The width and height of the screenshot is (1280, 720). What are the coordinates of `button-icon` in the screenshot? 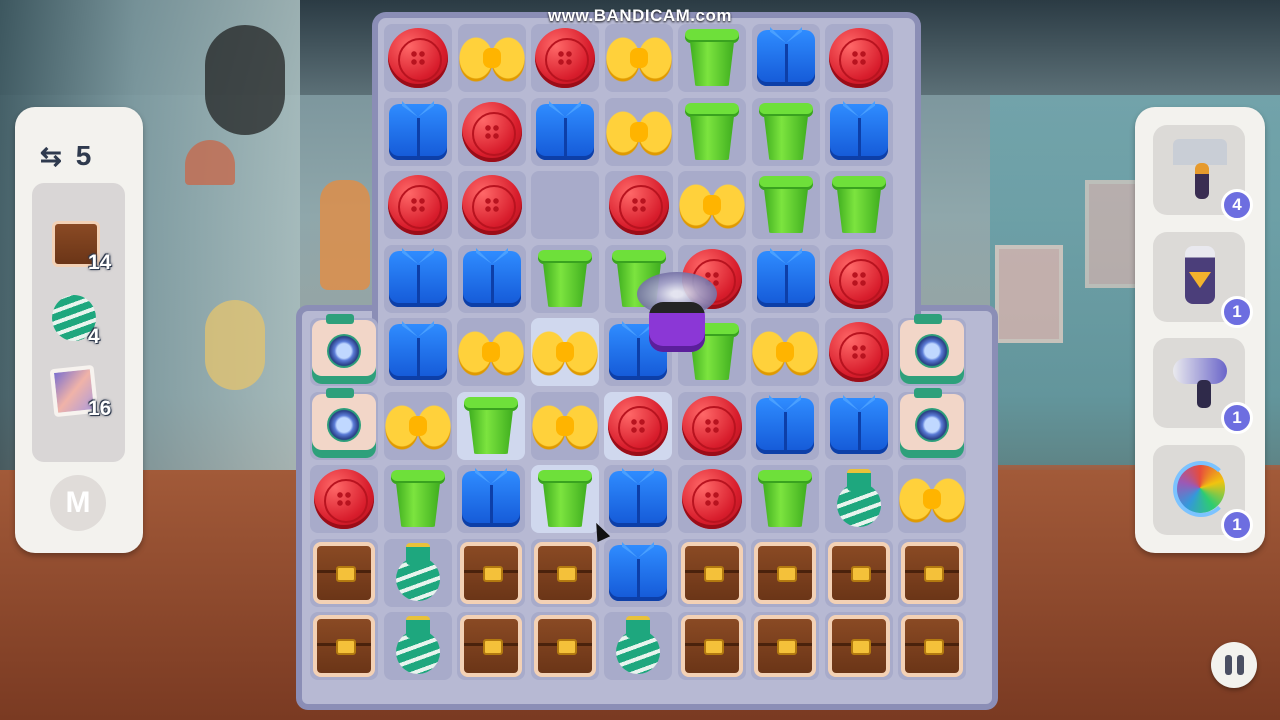 It's located at (638, 426).